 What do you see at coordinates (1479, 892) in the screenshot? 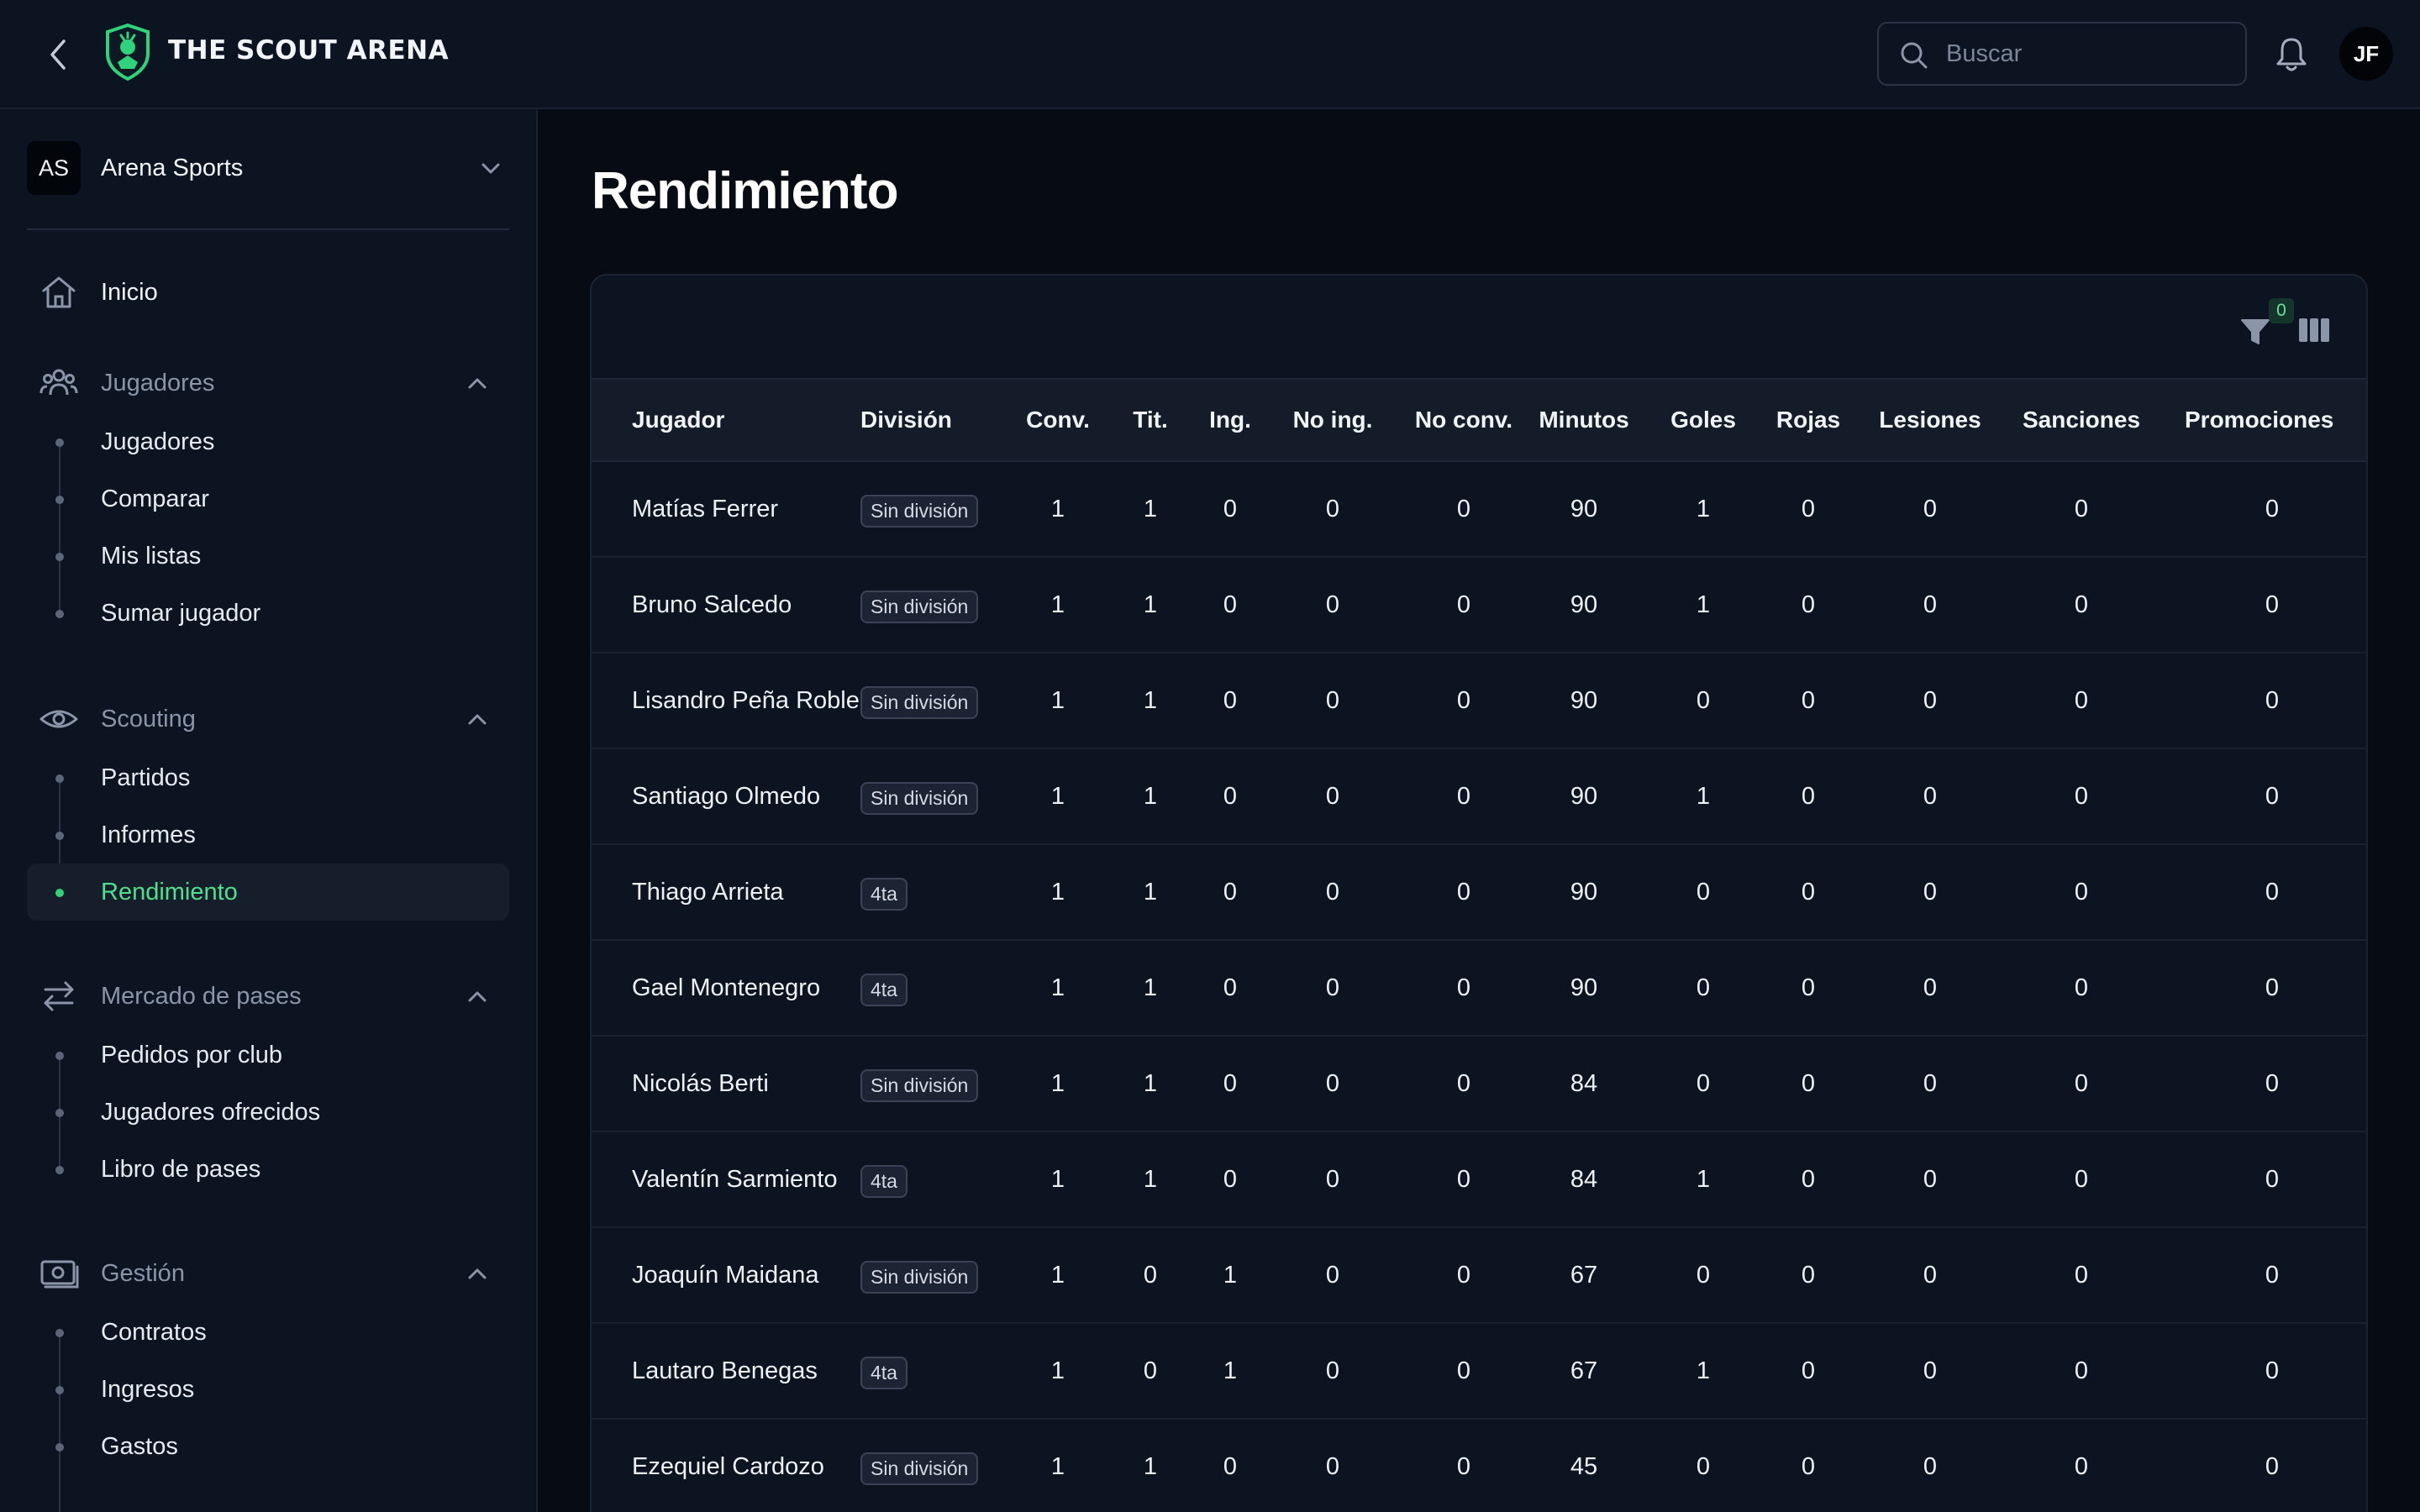
I see `table-row: Thiago Arrieta 4ta 1 1 0 0 0 90 0 0 0 0 0` at bounding box center [1479, 892].